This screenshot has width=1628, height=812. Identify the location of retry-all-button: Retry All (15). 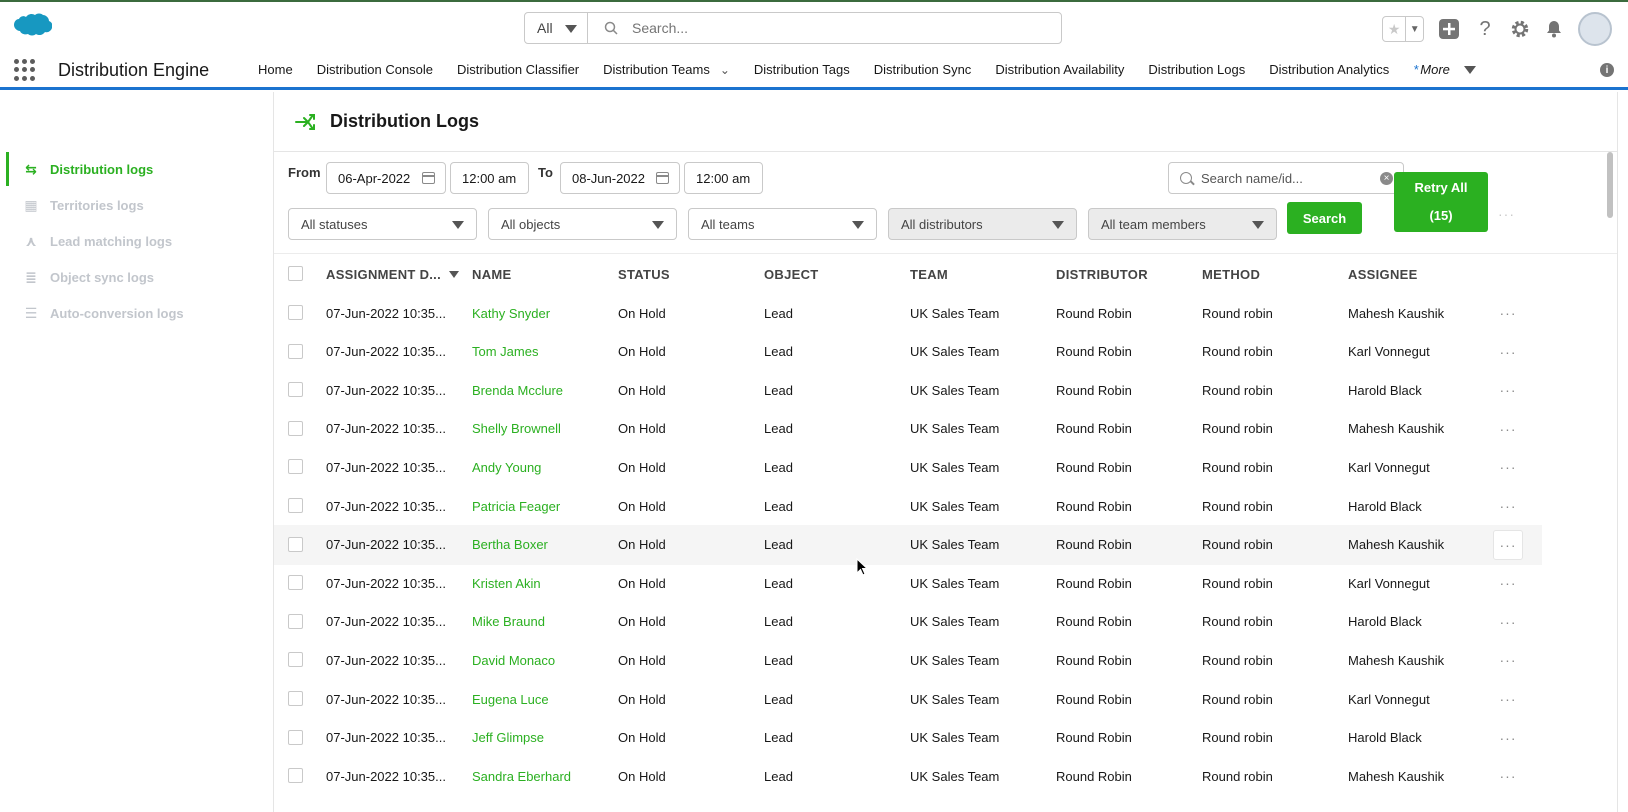
(1441, 202).